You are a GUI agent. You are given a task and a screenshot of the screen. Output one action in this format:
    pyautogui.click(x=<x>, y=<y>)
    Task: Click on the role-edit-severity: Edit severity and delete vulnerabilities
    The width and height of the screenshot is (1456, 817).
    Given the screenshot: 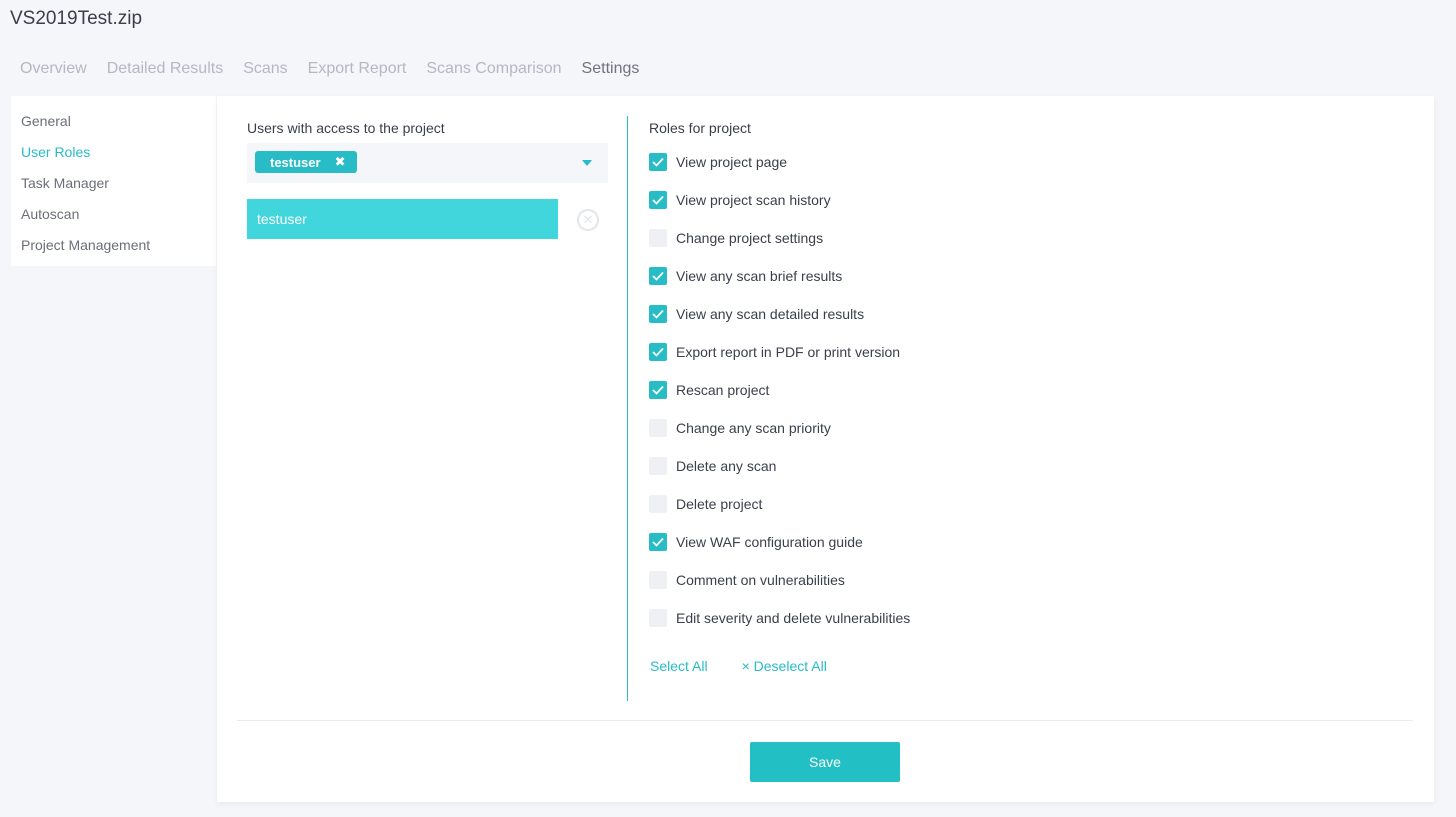 What is the action you would take?
    pyautogui.click(x=779, y=628)
    